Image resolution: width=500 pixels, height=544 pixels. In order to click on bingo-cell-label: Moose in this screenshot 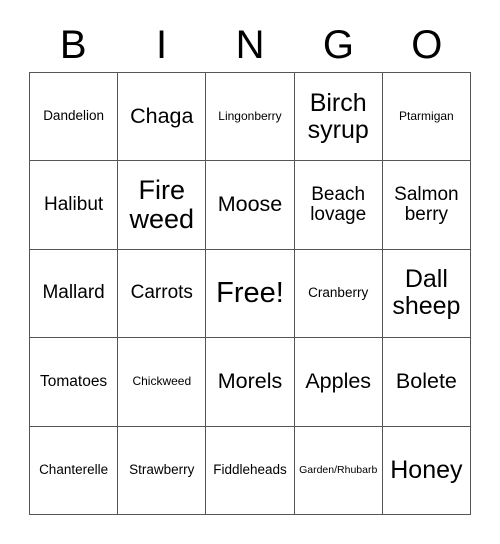, I will do `click(250, 204)`.